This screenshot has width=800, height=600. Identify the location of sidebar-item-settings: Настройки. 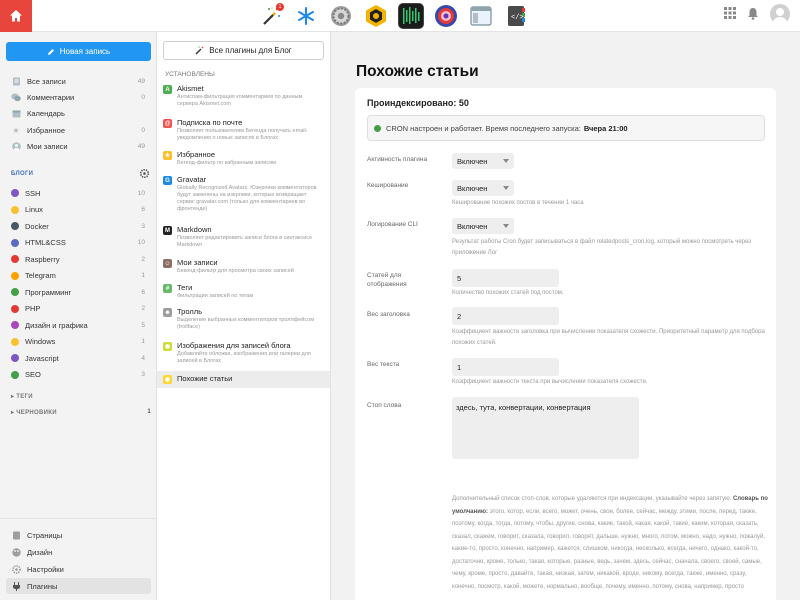
(78, 569).